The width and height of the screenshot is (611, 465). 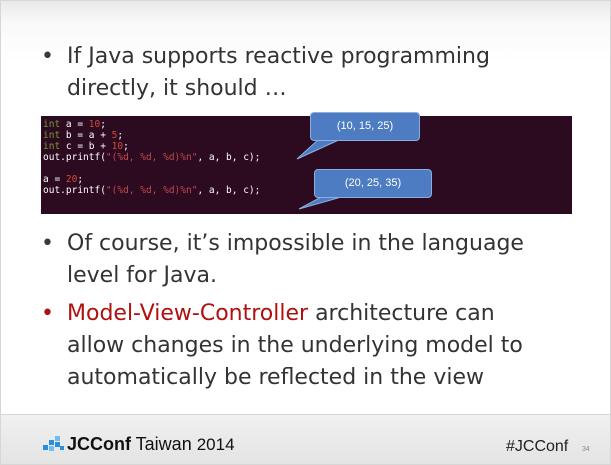 I want to click on callout-pointer-first, so click(x=319, y=149).